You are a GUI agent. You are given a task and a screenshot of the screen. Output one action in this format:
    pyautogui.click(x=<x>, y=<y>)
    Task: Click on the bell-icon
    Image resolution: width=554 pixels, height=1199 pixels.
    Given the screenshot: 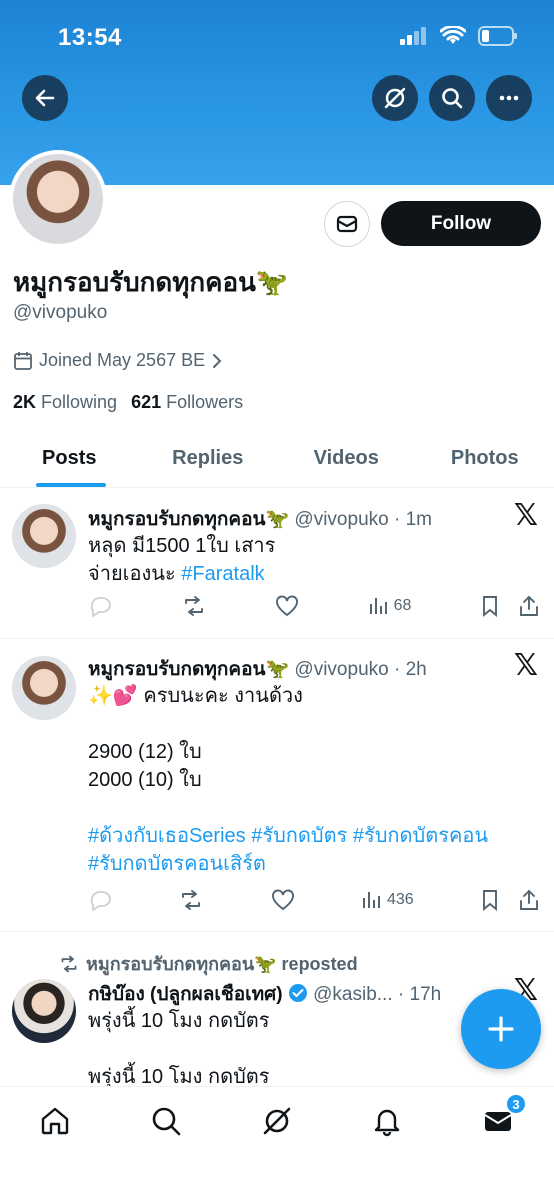 What is the action you would take?
    pyautogui.click(x=387, y=1123)
    